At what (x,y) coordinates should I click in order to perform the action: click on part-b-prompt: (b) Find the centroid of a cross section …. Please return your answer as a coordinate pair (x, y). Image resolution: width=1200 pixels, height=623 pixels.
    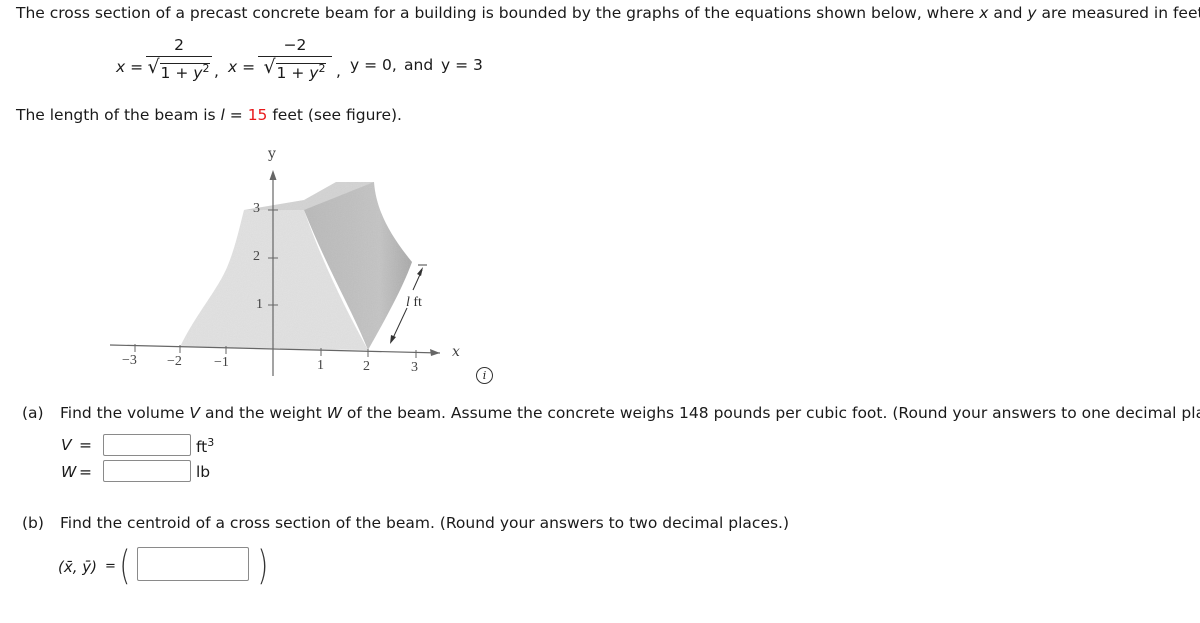
    Looking at the image, I should click on (406, 523).